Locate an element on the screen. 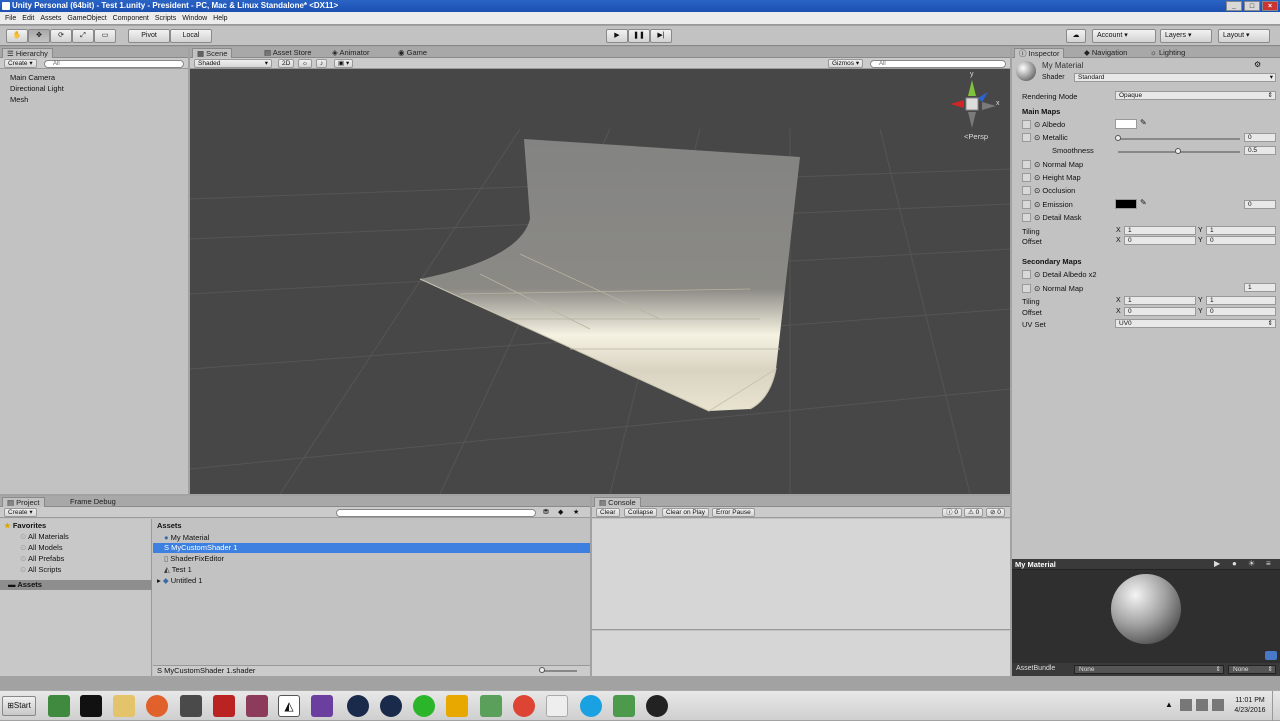 The height and width of the screenshot is (721, 1280). metallic-slider-knob is located at coordinates (1118, 138).